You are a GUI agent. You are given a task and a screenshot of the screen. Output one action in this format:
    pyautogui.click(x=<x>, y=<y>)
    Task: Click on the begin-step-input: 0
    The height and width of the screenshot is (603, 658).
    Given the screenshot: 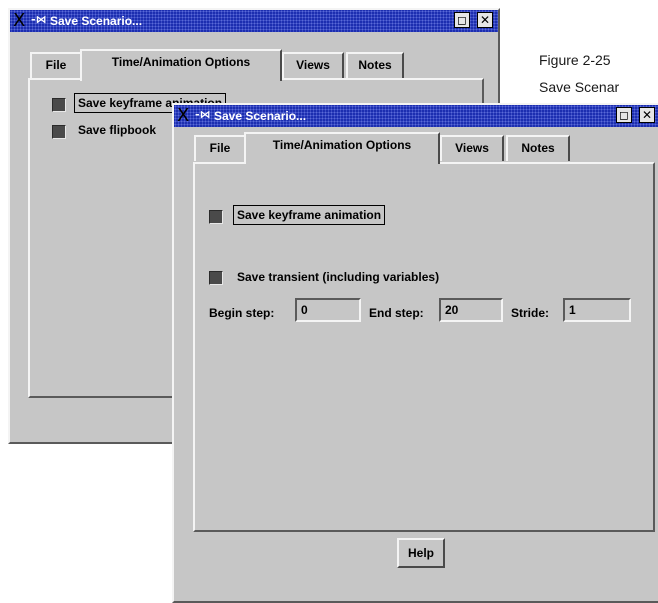 What is the action you would take?
    pyautogui.click(x=328, y=310)
    